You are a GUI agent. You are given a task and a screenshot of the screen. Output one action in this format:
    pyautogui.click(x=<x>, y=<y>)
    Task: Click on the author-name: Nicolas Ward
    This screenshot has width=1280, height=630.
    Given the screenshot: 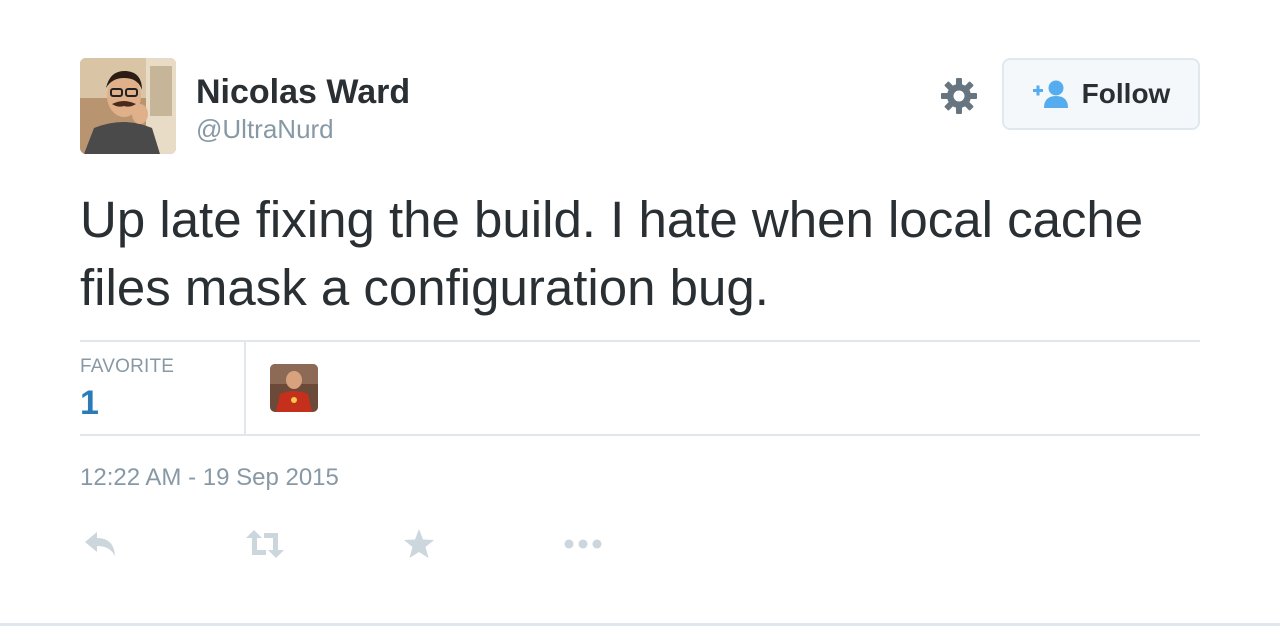 What is the action you would take?
    pyautogui.click(x=303, y=92)
    